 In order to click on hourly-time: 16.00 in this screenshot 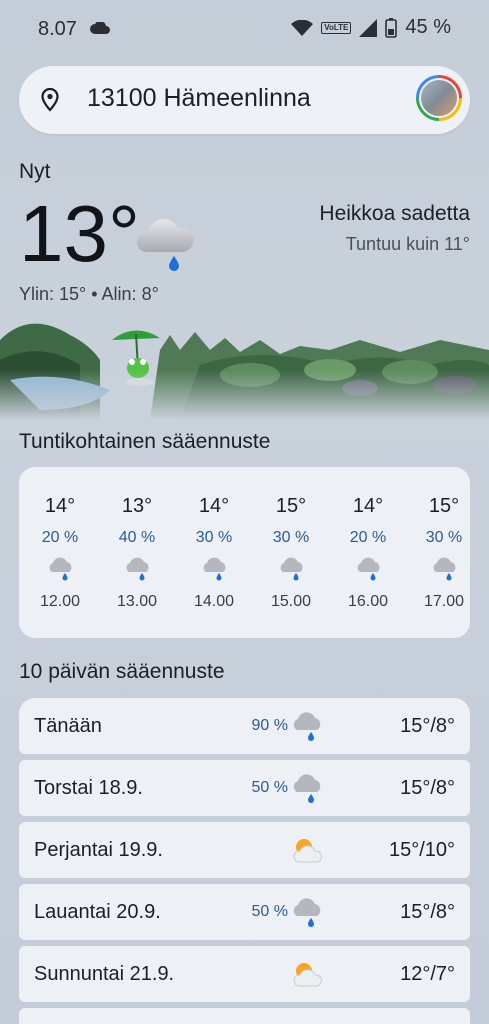, I will do `click(368, 601)`.